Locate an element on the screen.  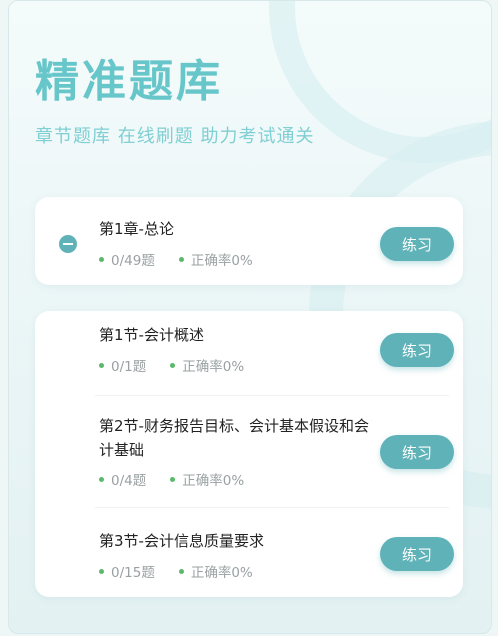
section-3-meta: 0/15题 正确率0% is located at coordinates (176, 571).